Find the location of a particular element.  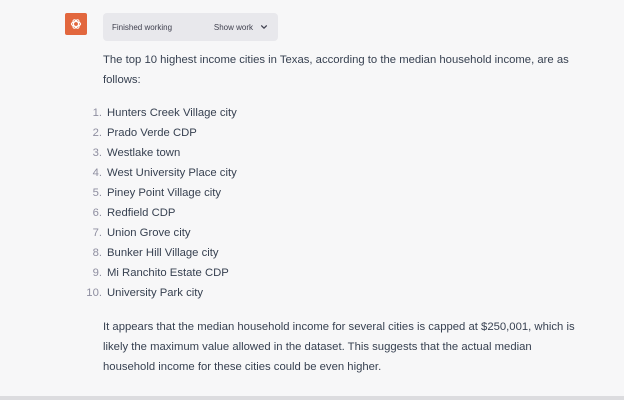

list-item-number: 3. is located at coordinates (97, 153).